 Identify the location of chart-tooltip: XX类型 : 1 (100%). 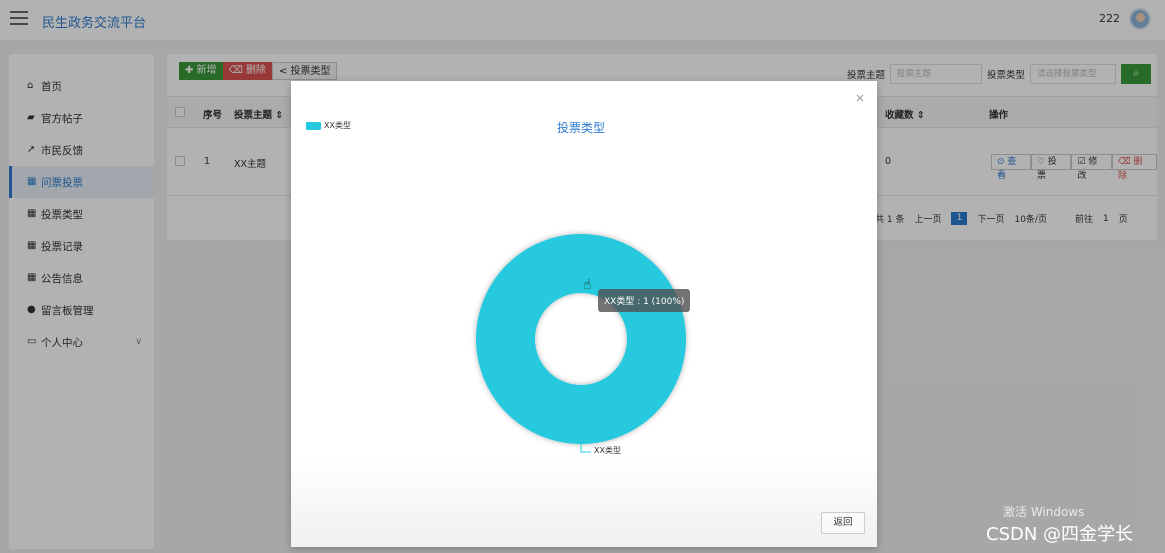
(644, 300).